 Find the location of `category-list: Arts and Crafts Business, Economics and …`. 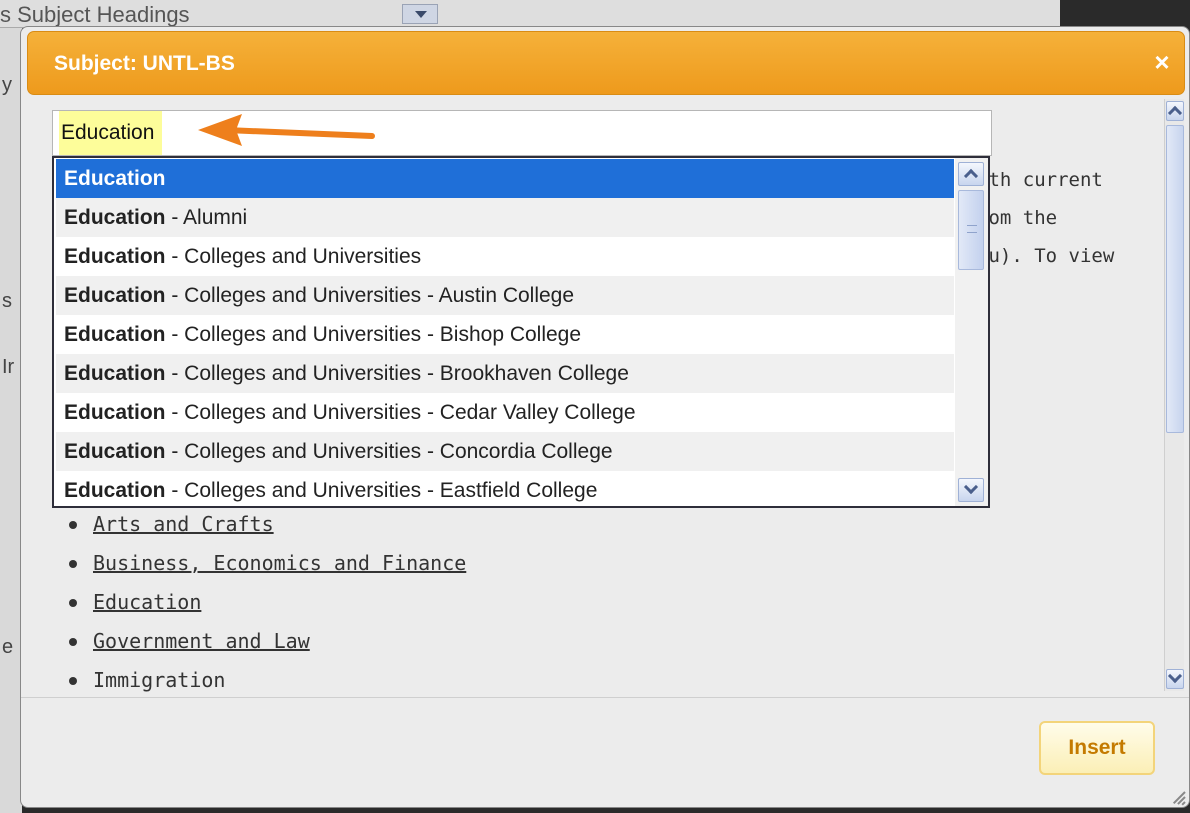

category-list: Arts and Crafts Business, Economics and … is located at coordinates (264, 603).